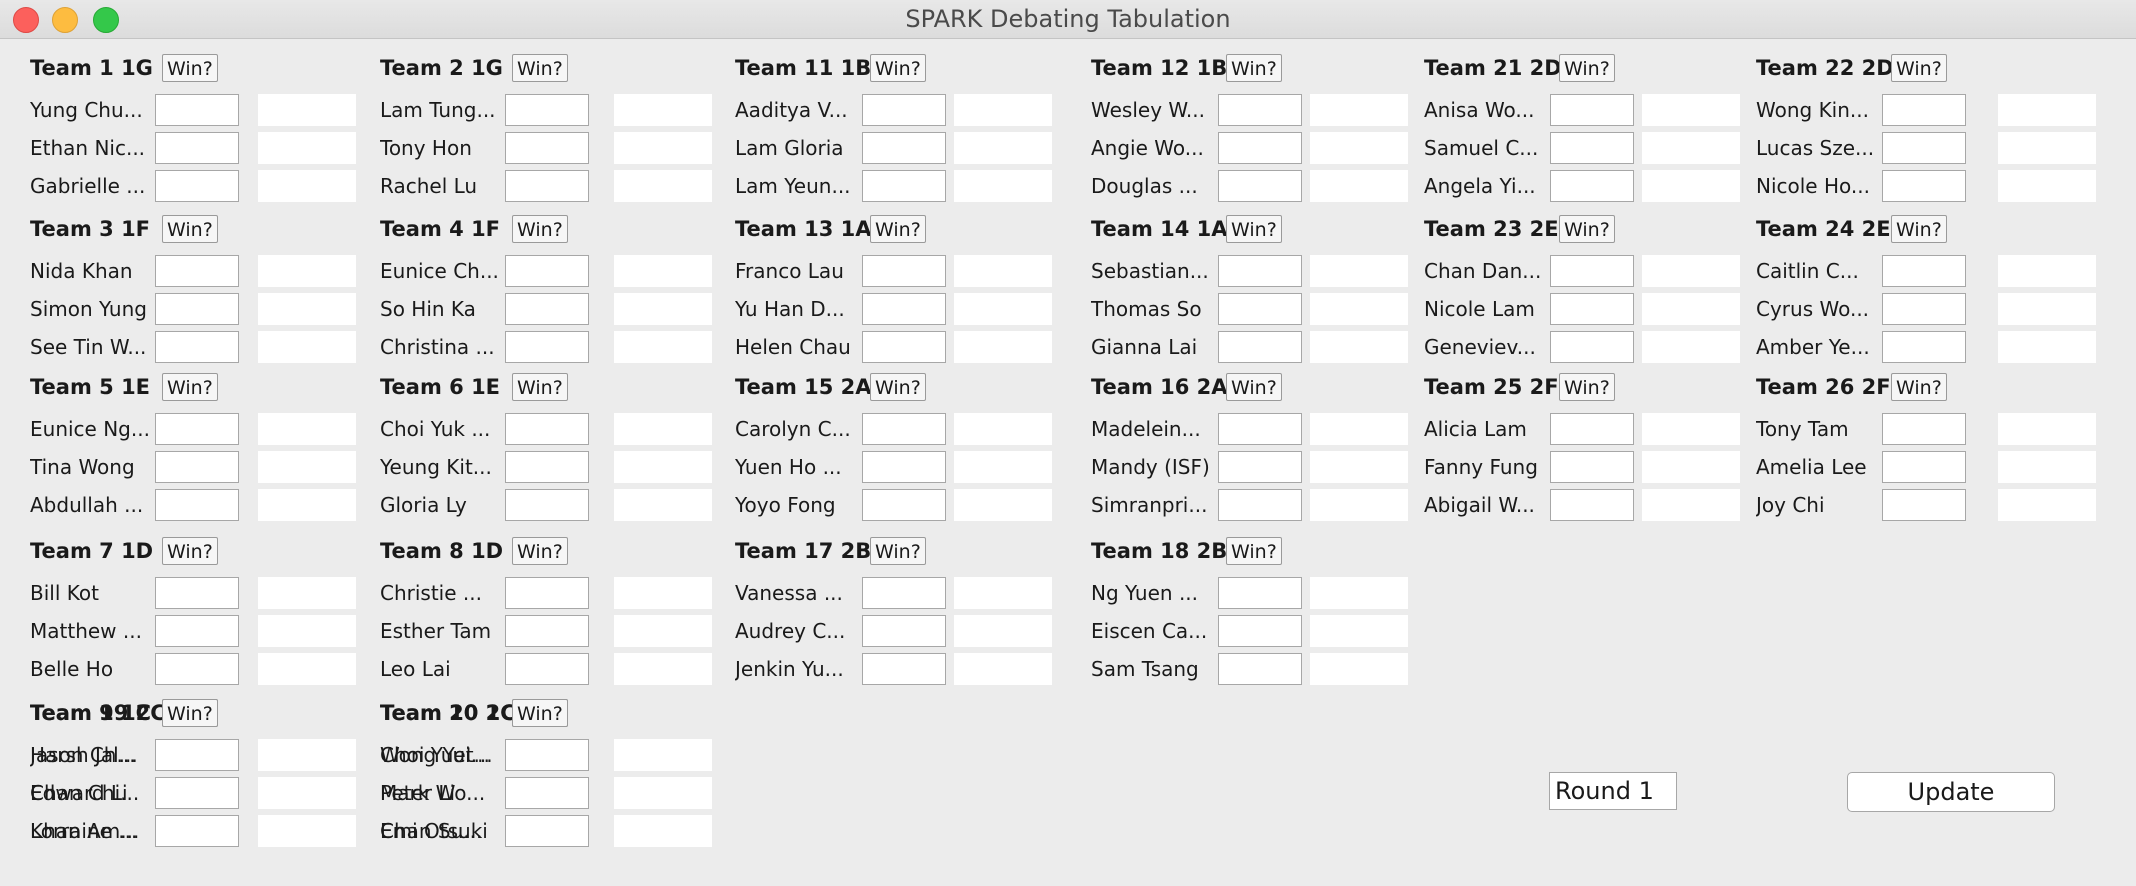 The image size is (2136, 886). What do you see at coordinates (1951, 792) in the screenshot?
I see `update-button: Update` at bounding box center [1951, 792].